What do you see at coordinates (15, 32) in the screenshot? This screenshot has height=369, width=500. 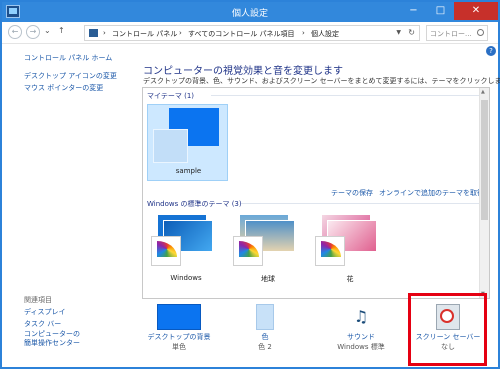 I see `back-button: ←` at bounding box center [15, 32].